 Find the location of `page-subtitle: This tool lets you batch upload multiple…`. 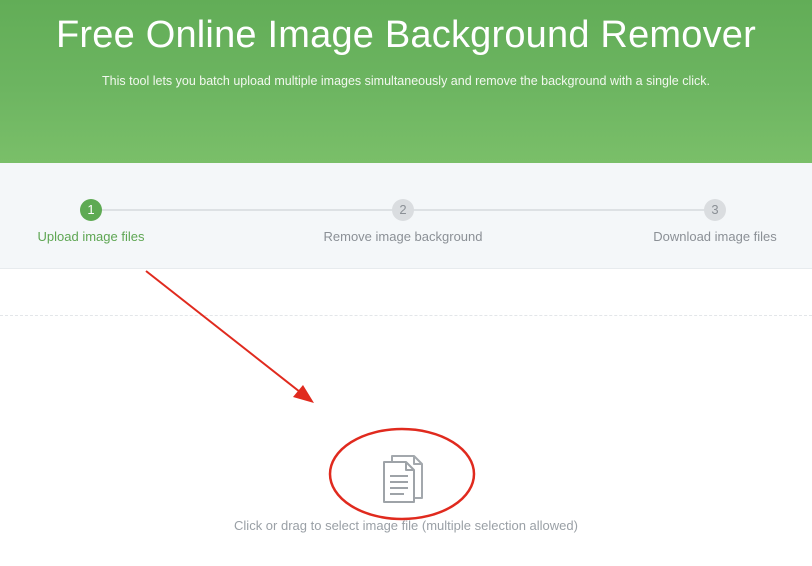

page-subtitle: This tool lets you batch upload multiple… is located at coordinates (406, 81).